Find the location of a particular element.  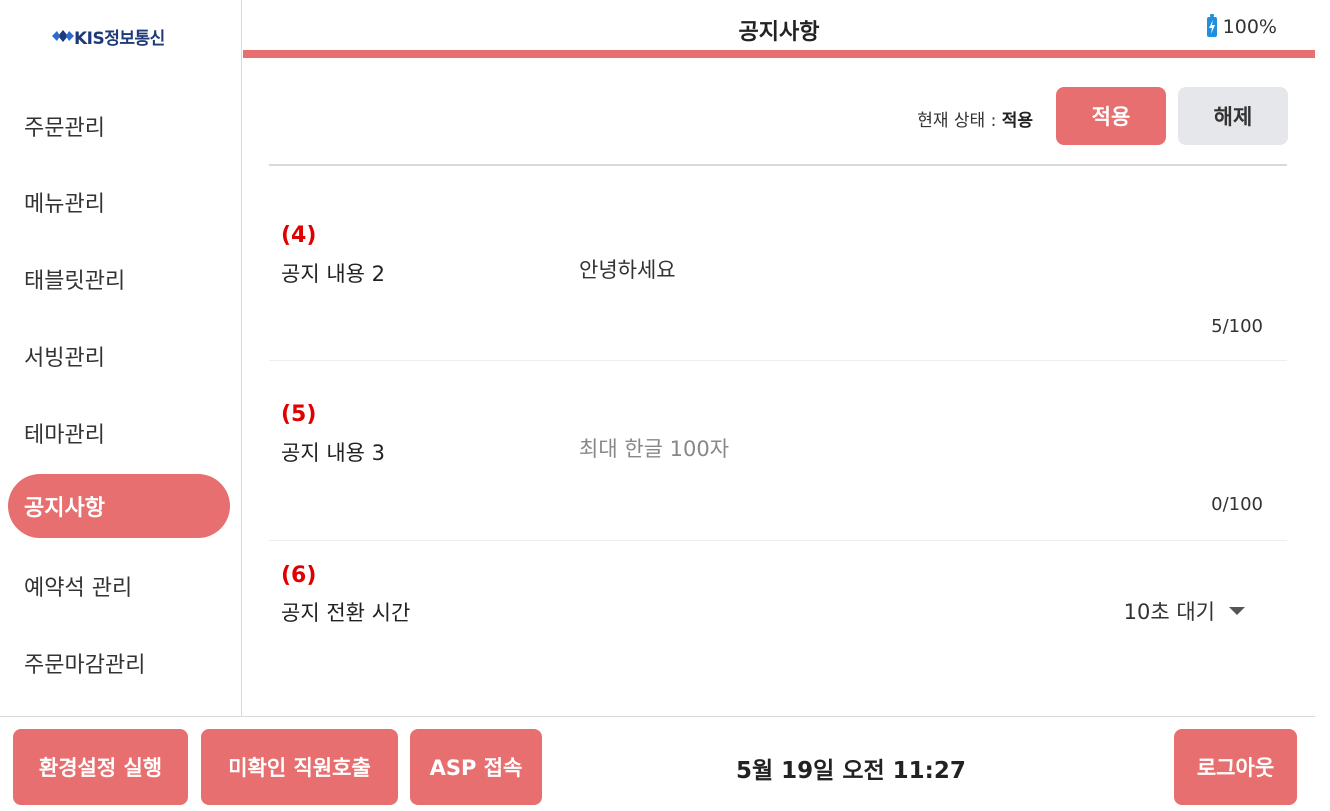

sidebar-item-theme-management: 테마관리 is located at coordinates (119, 433).